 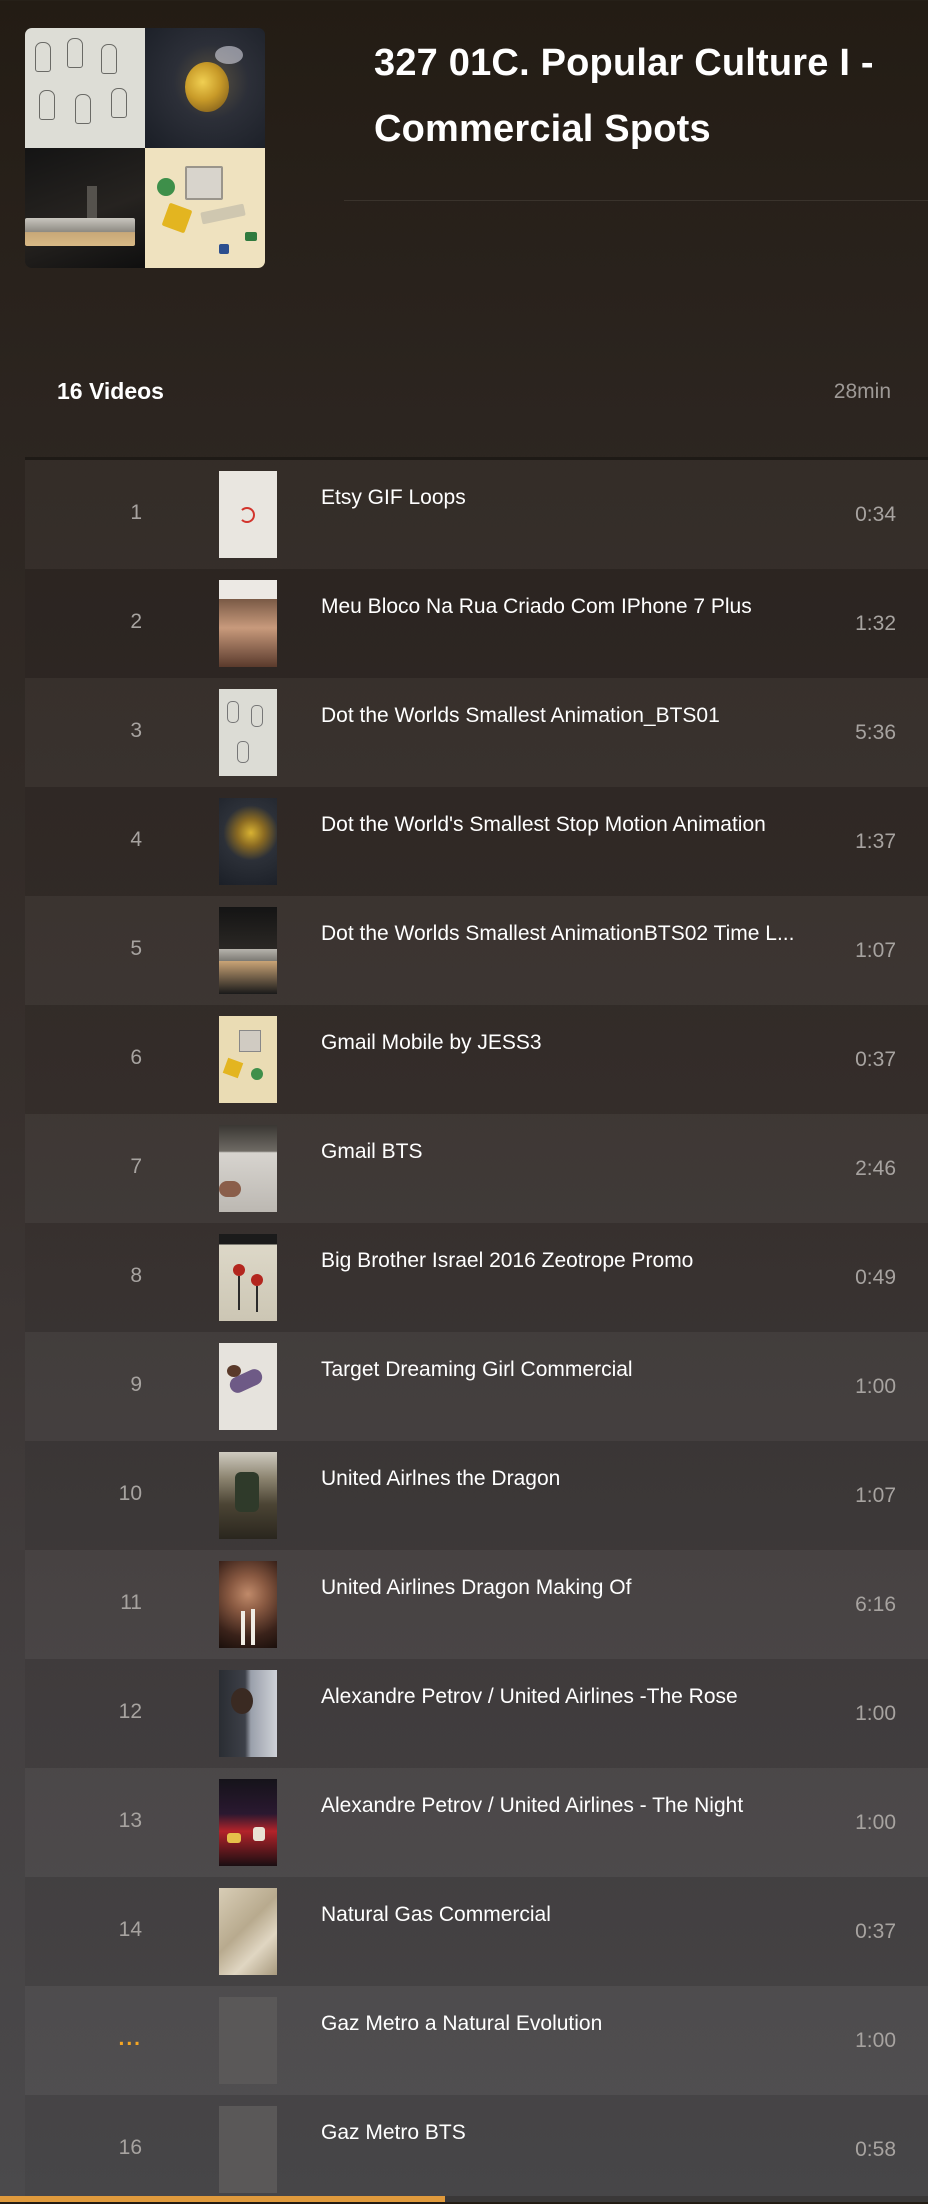 I want to click on video-index: 1, so click(x=136, y=512).